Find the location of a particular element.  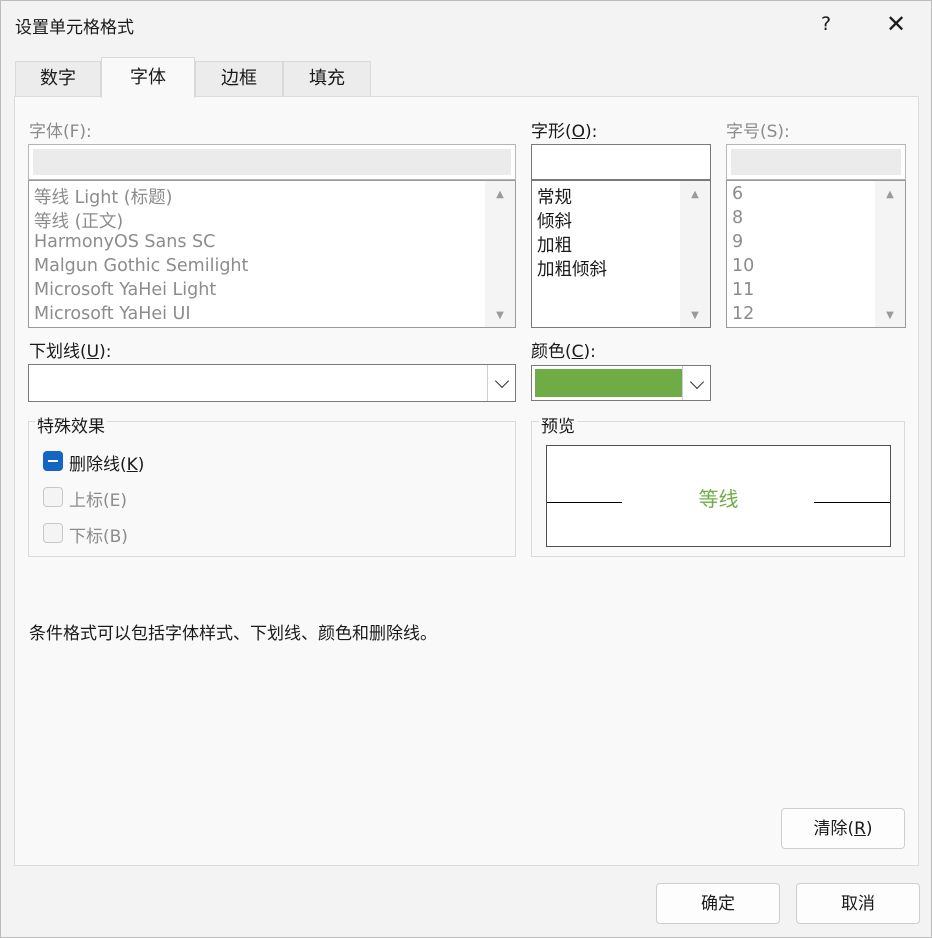

help-button: ? is located at coordinates (826, 24).